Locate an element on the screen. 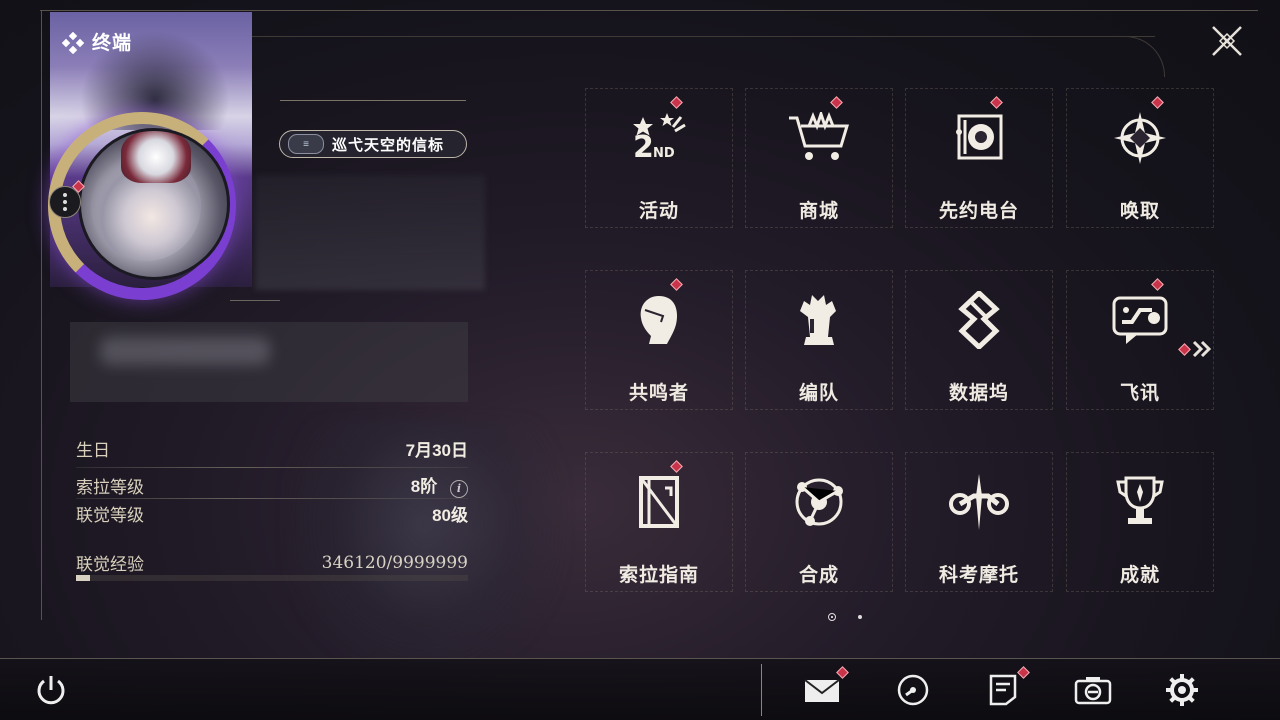  photo-button is located at coordinates (1093, 690).